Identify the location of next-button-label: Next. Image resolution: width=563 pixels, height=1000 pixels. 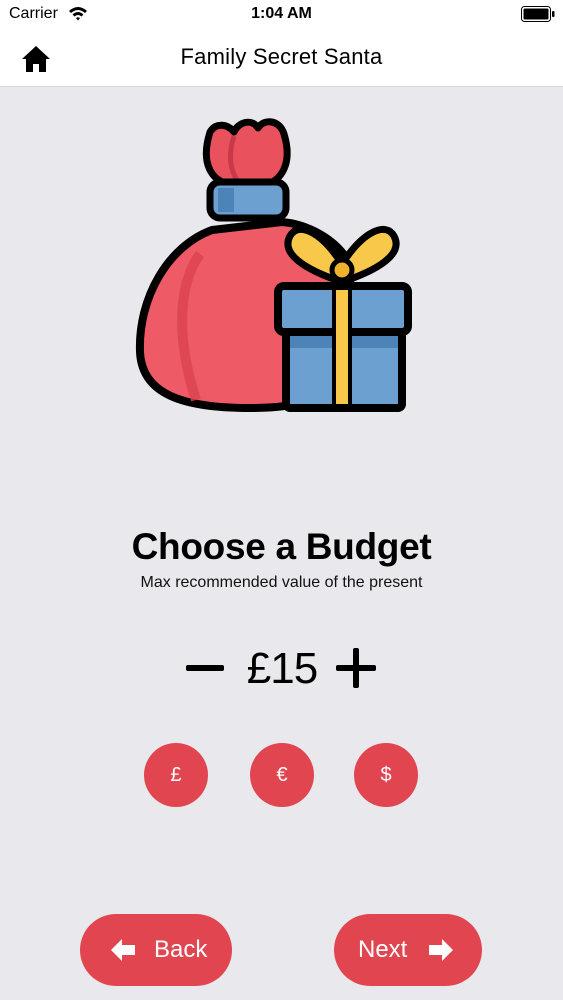
(383, 949).